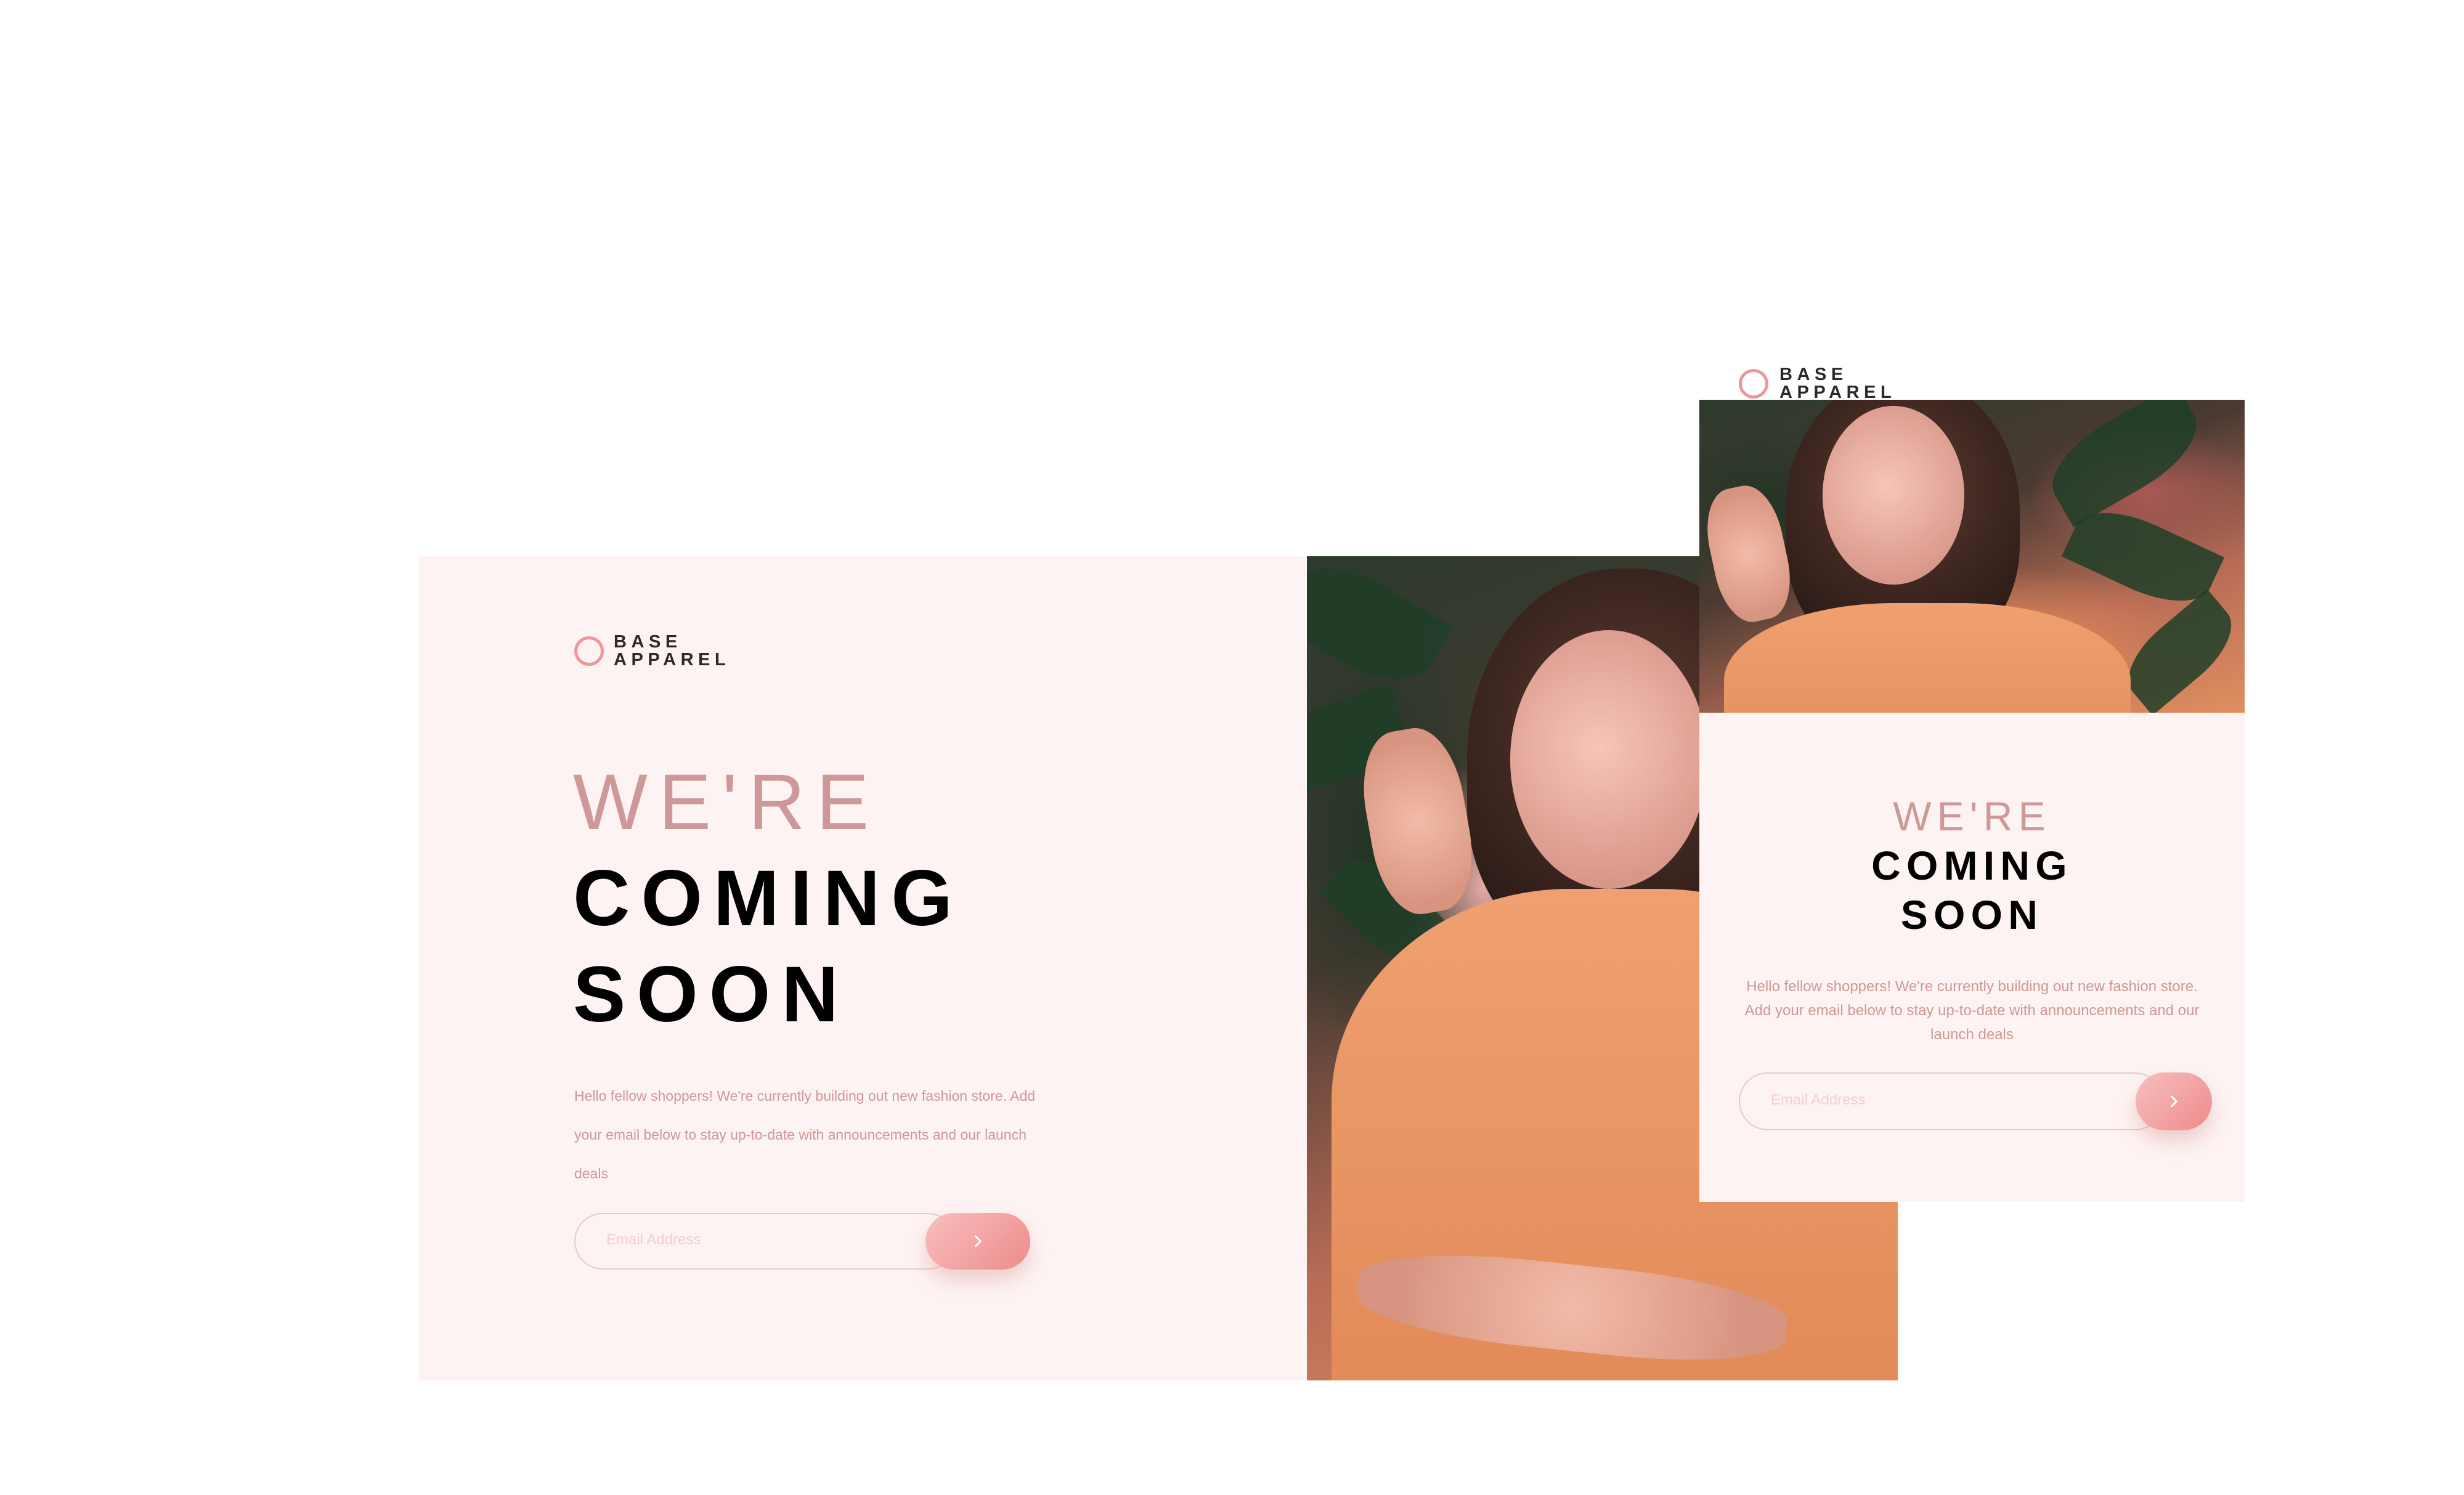 The width and height of the screenshot is (2464, 1495). I want to click on mobile-hero-headline: WE'RE COMING SOON, so click(1972, 865).